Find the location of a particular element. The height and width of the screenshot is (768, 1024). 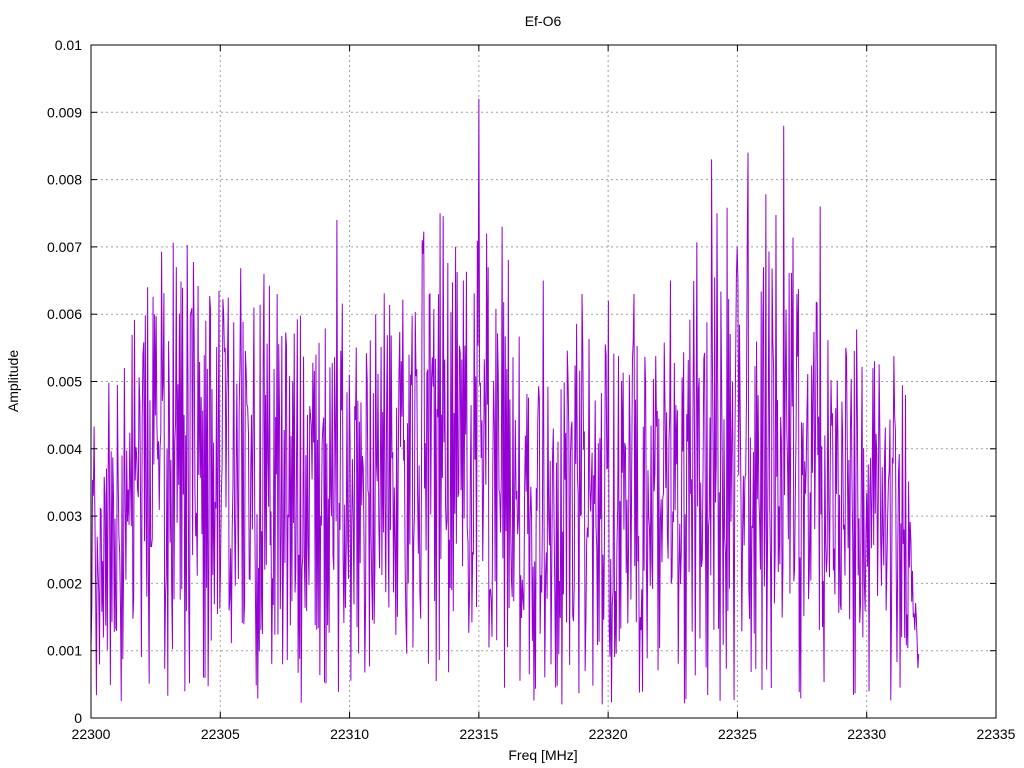

x-tick-label: 22315 is located at coordinates (478, 734).